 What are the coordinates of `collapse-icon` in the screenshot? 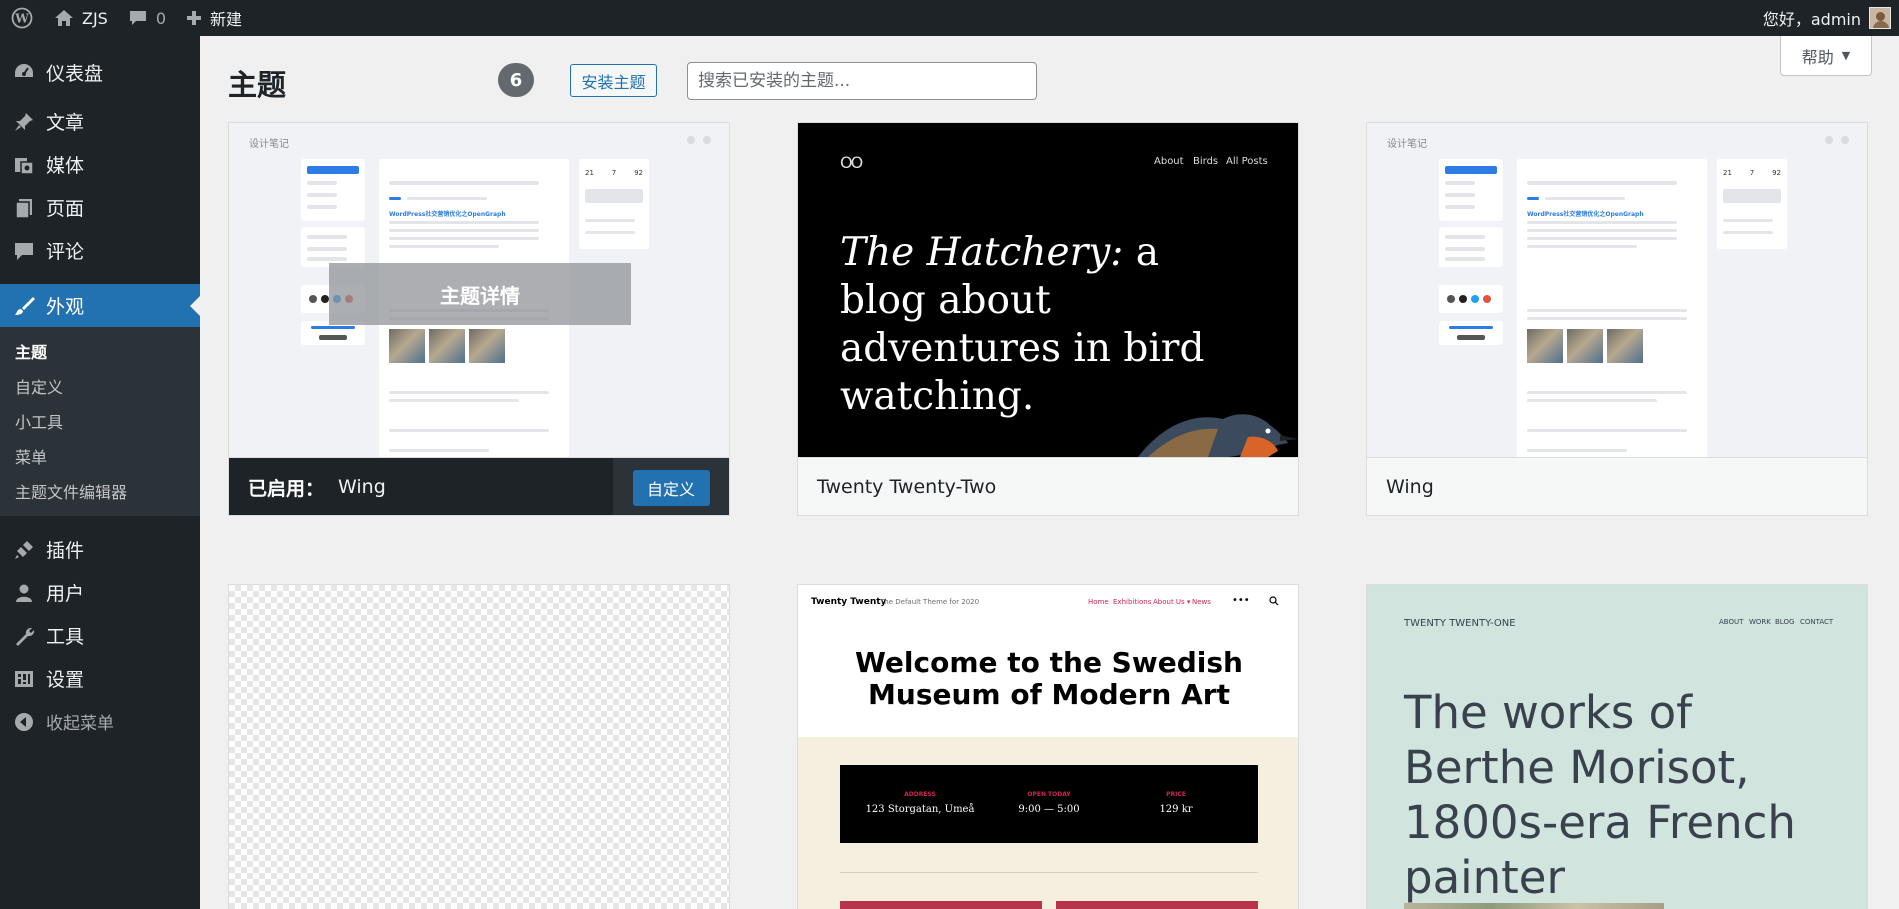 It's located at (24, 722).